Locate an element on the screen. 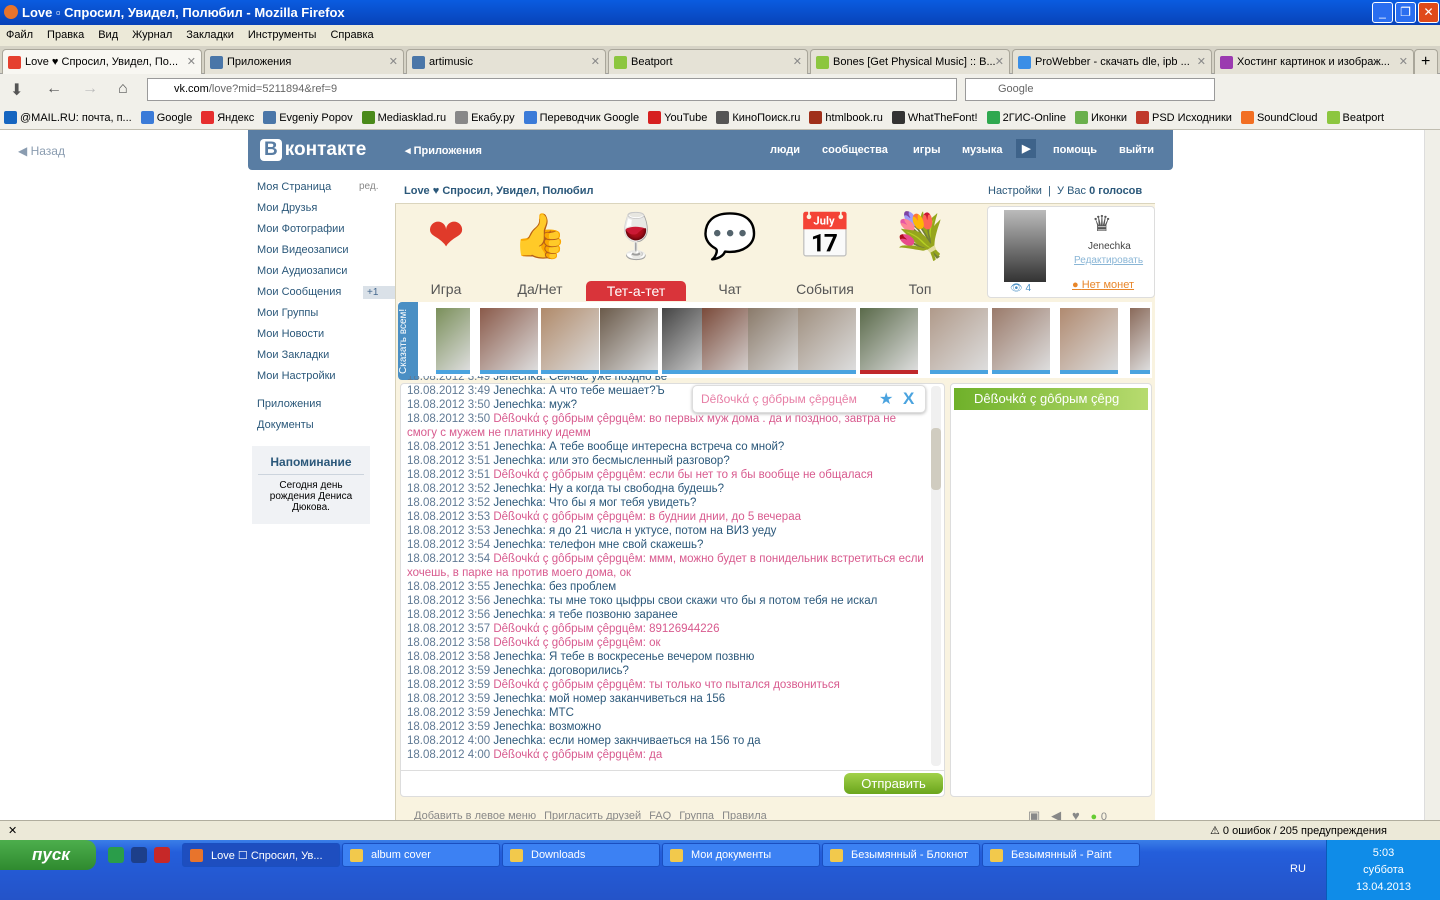  heart-play-icon: ❤ is located at coordinates (446, 245).